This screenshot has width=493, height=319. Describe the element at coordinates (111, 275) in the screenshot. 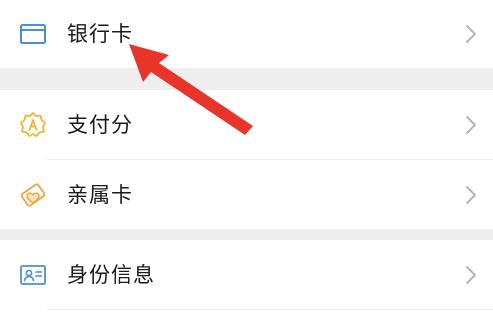

I see `menu-item-label: 身份信息` at that location.